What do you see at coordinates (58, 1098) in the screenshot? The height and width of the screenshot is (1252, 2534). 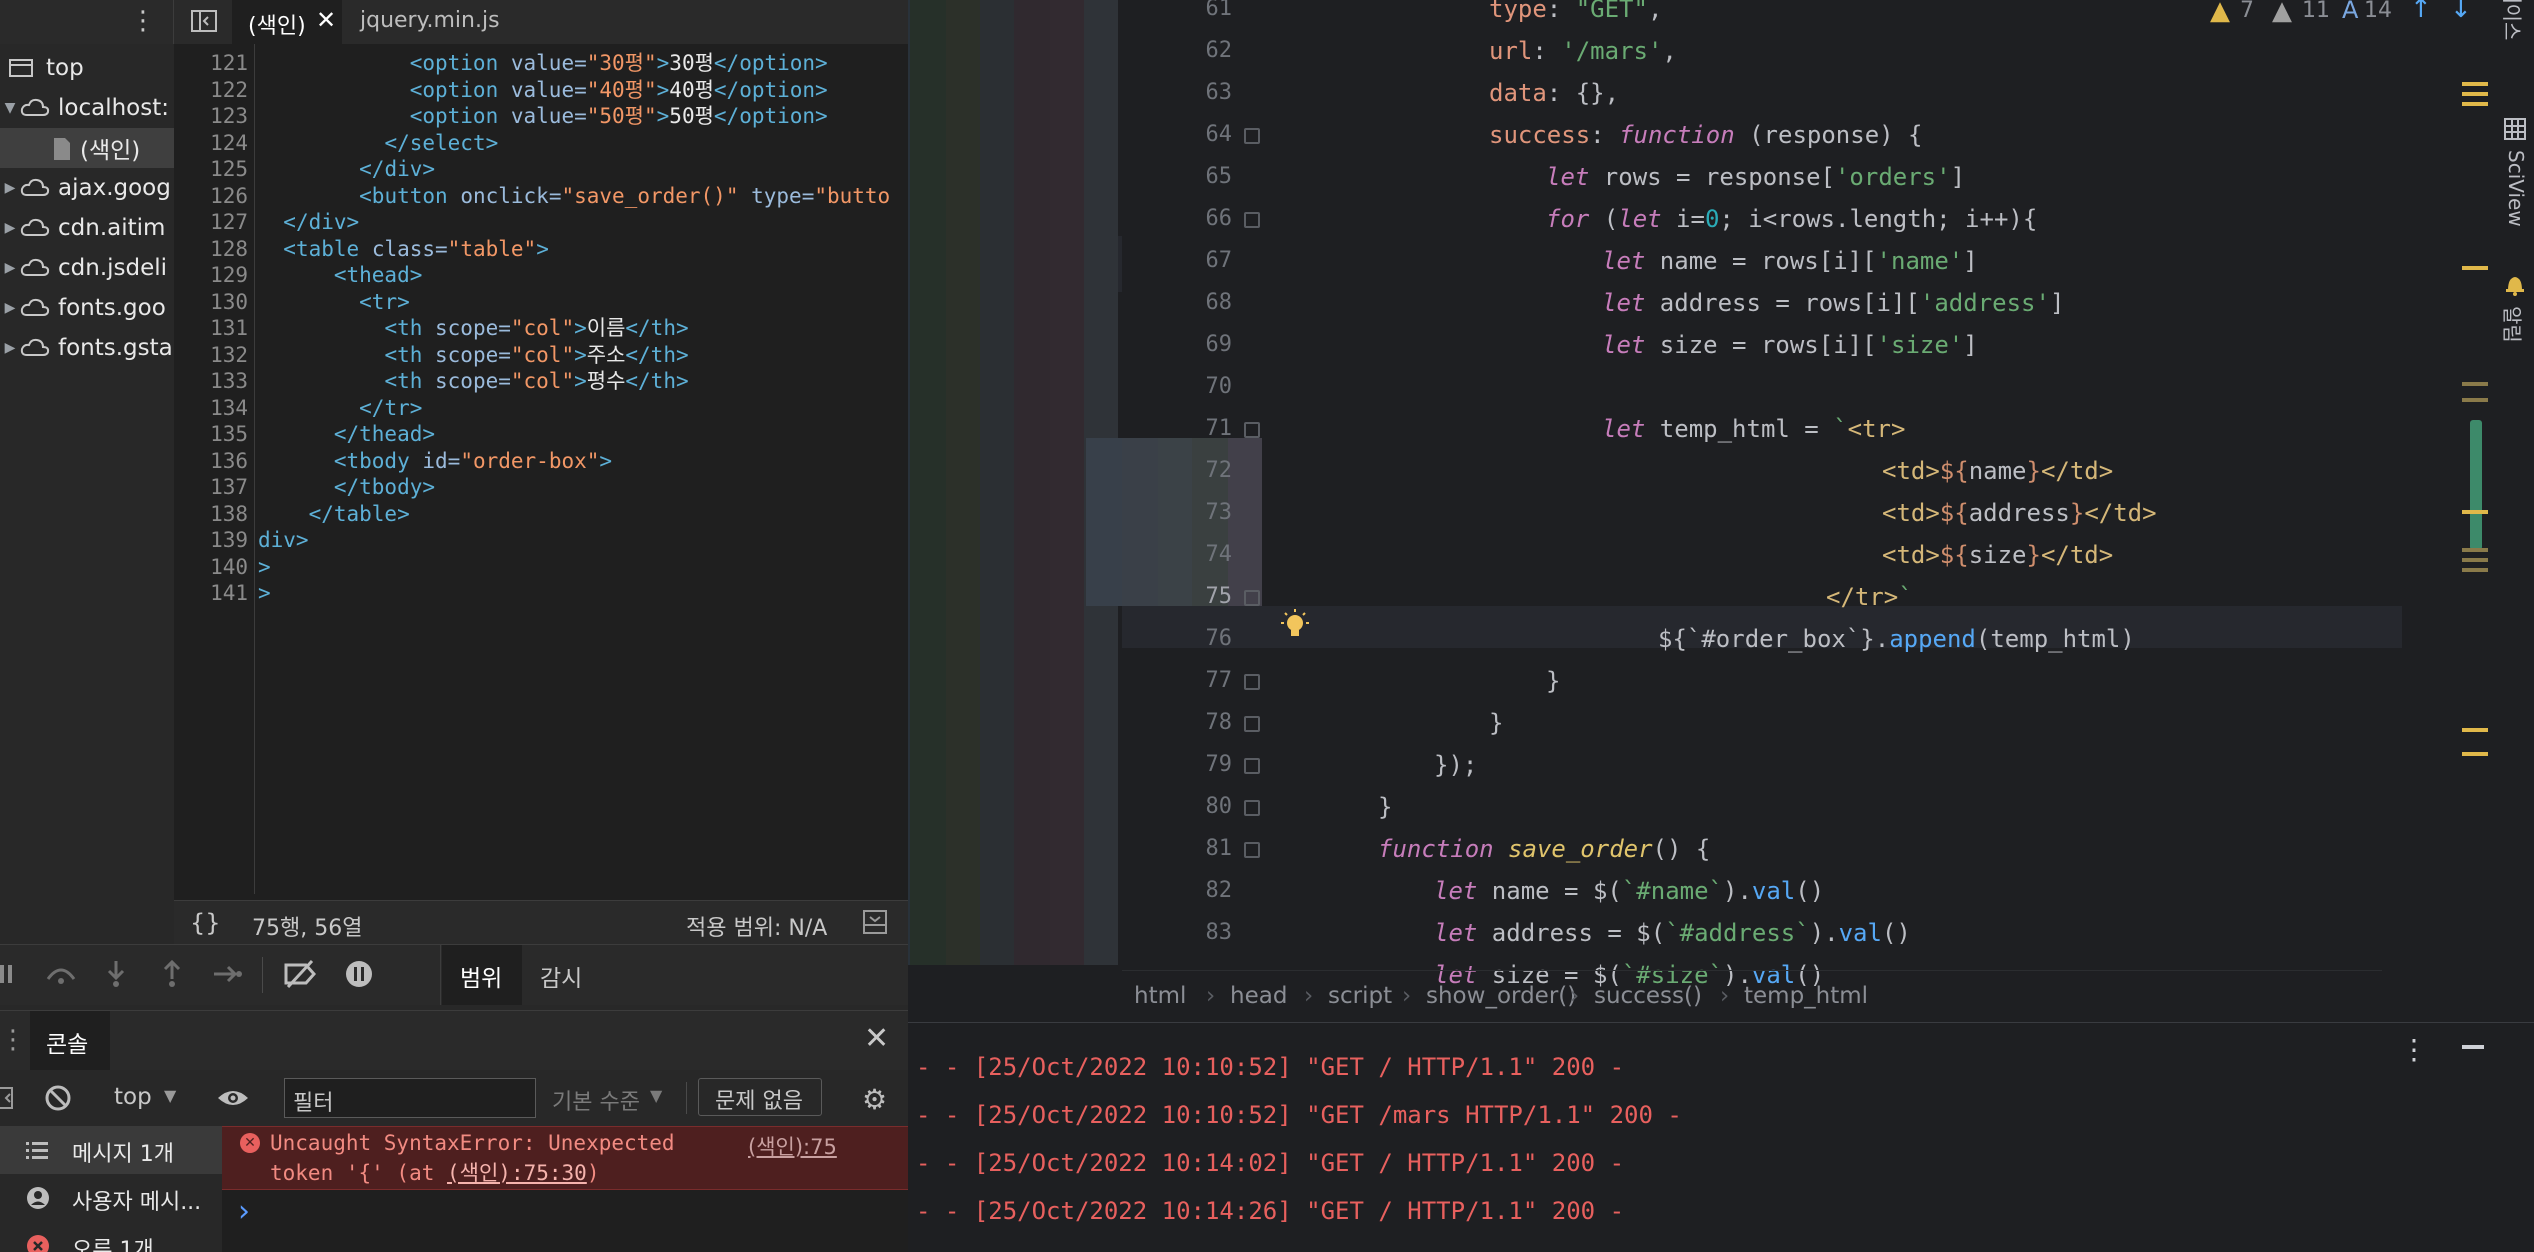 I see `clear-console-icon` at bounding box center [58, 1098].